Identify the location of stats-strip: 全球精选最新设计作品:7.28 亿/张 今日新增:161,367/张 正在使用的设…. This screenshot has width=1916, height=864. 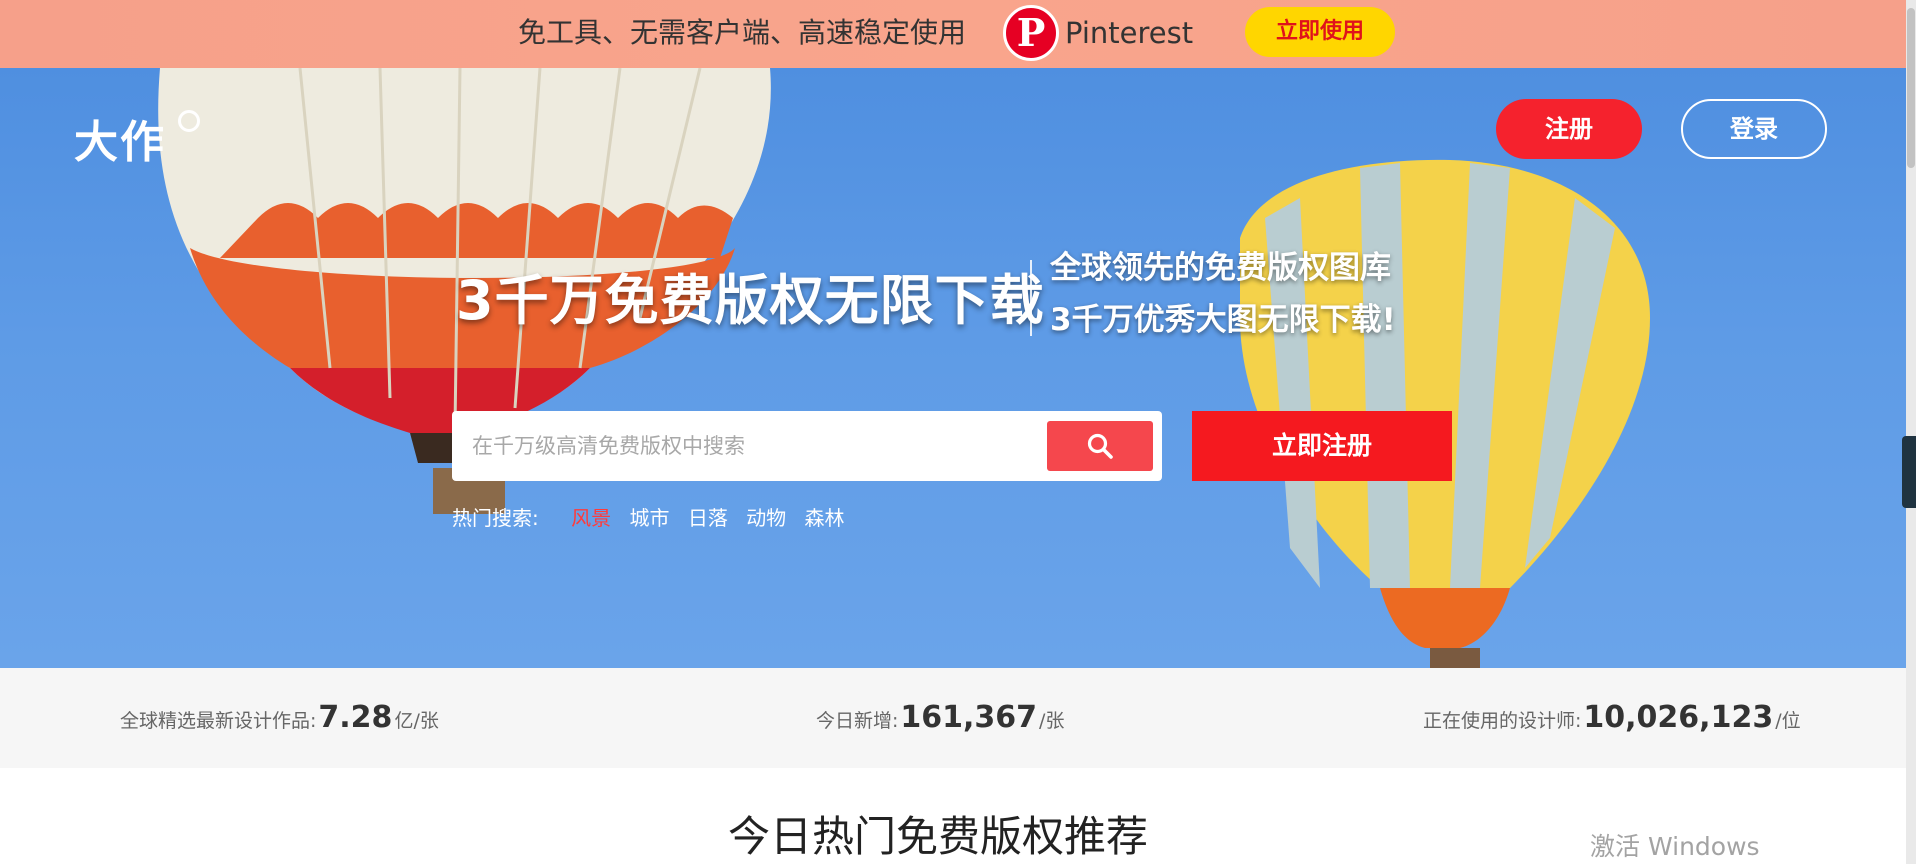
(953, 718).